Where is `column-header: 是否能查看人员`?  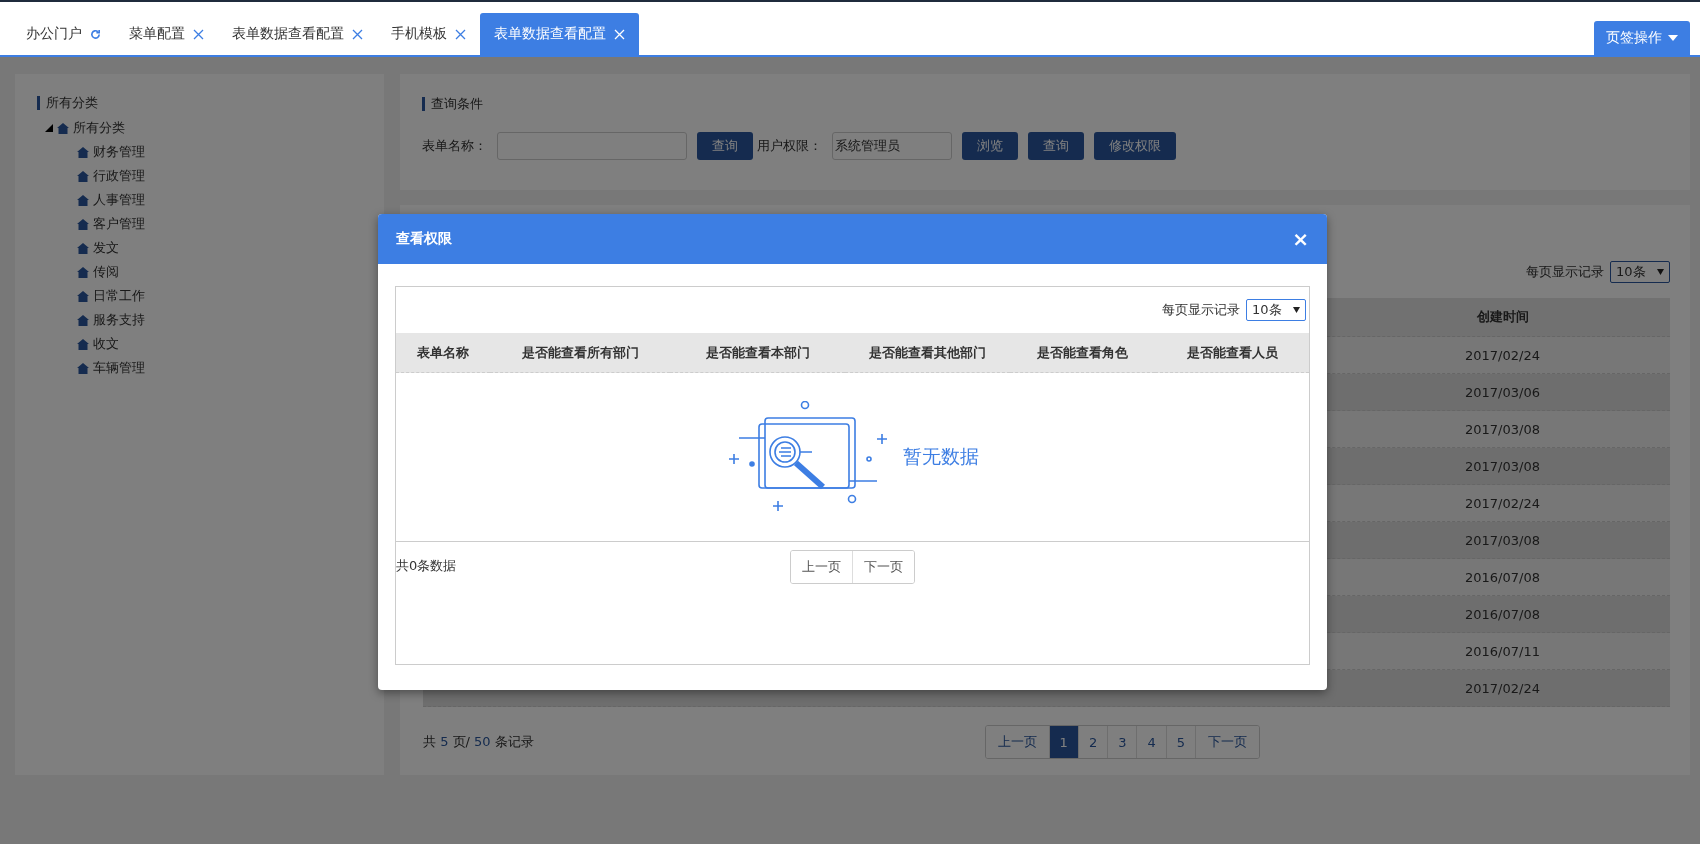 column-header: 是否能查看人员 is located at coordinates (1232, 353).